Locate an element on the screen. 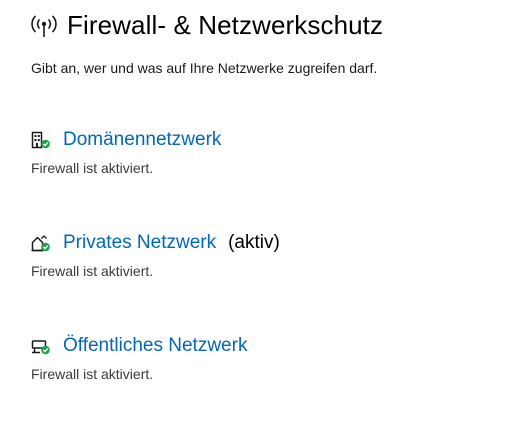 This screenshot has height=425, width=507. network-row-private: Privates Netzwerk (aktiv) is located at coordinates (261, 243).